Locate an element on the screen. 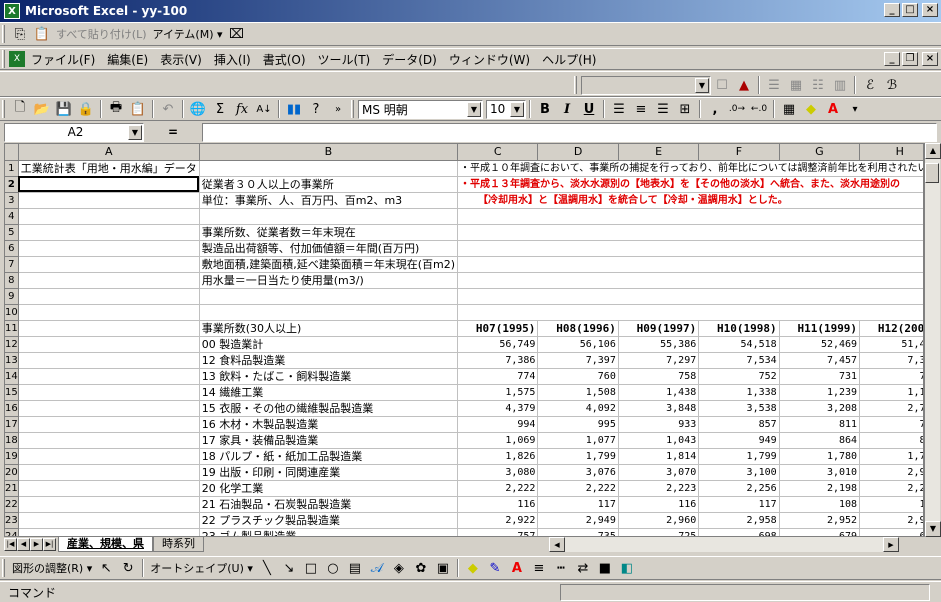 The image size is (941, 602). value-cell: 760 is located at coordinates (578, 376).